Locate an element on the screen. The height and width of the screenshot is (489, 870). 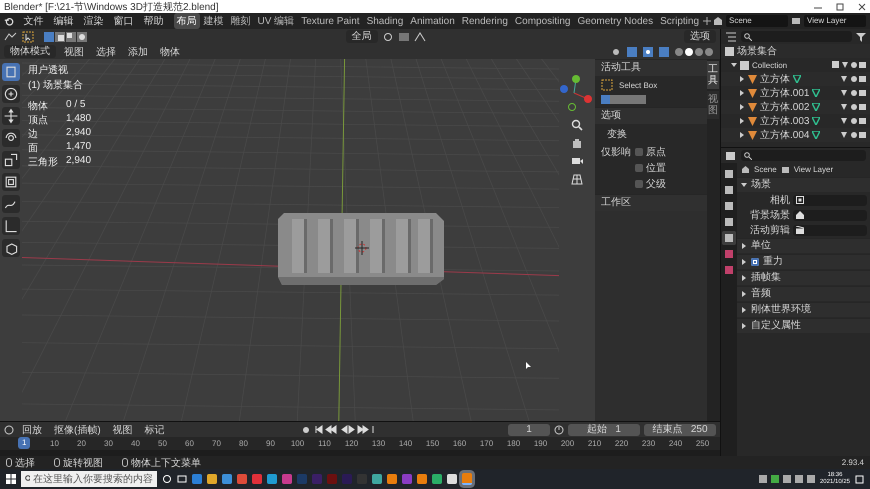
orientation-dropdown: 全局 is located at coordinates (362, 36).